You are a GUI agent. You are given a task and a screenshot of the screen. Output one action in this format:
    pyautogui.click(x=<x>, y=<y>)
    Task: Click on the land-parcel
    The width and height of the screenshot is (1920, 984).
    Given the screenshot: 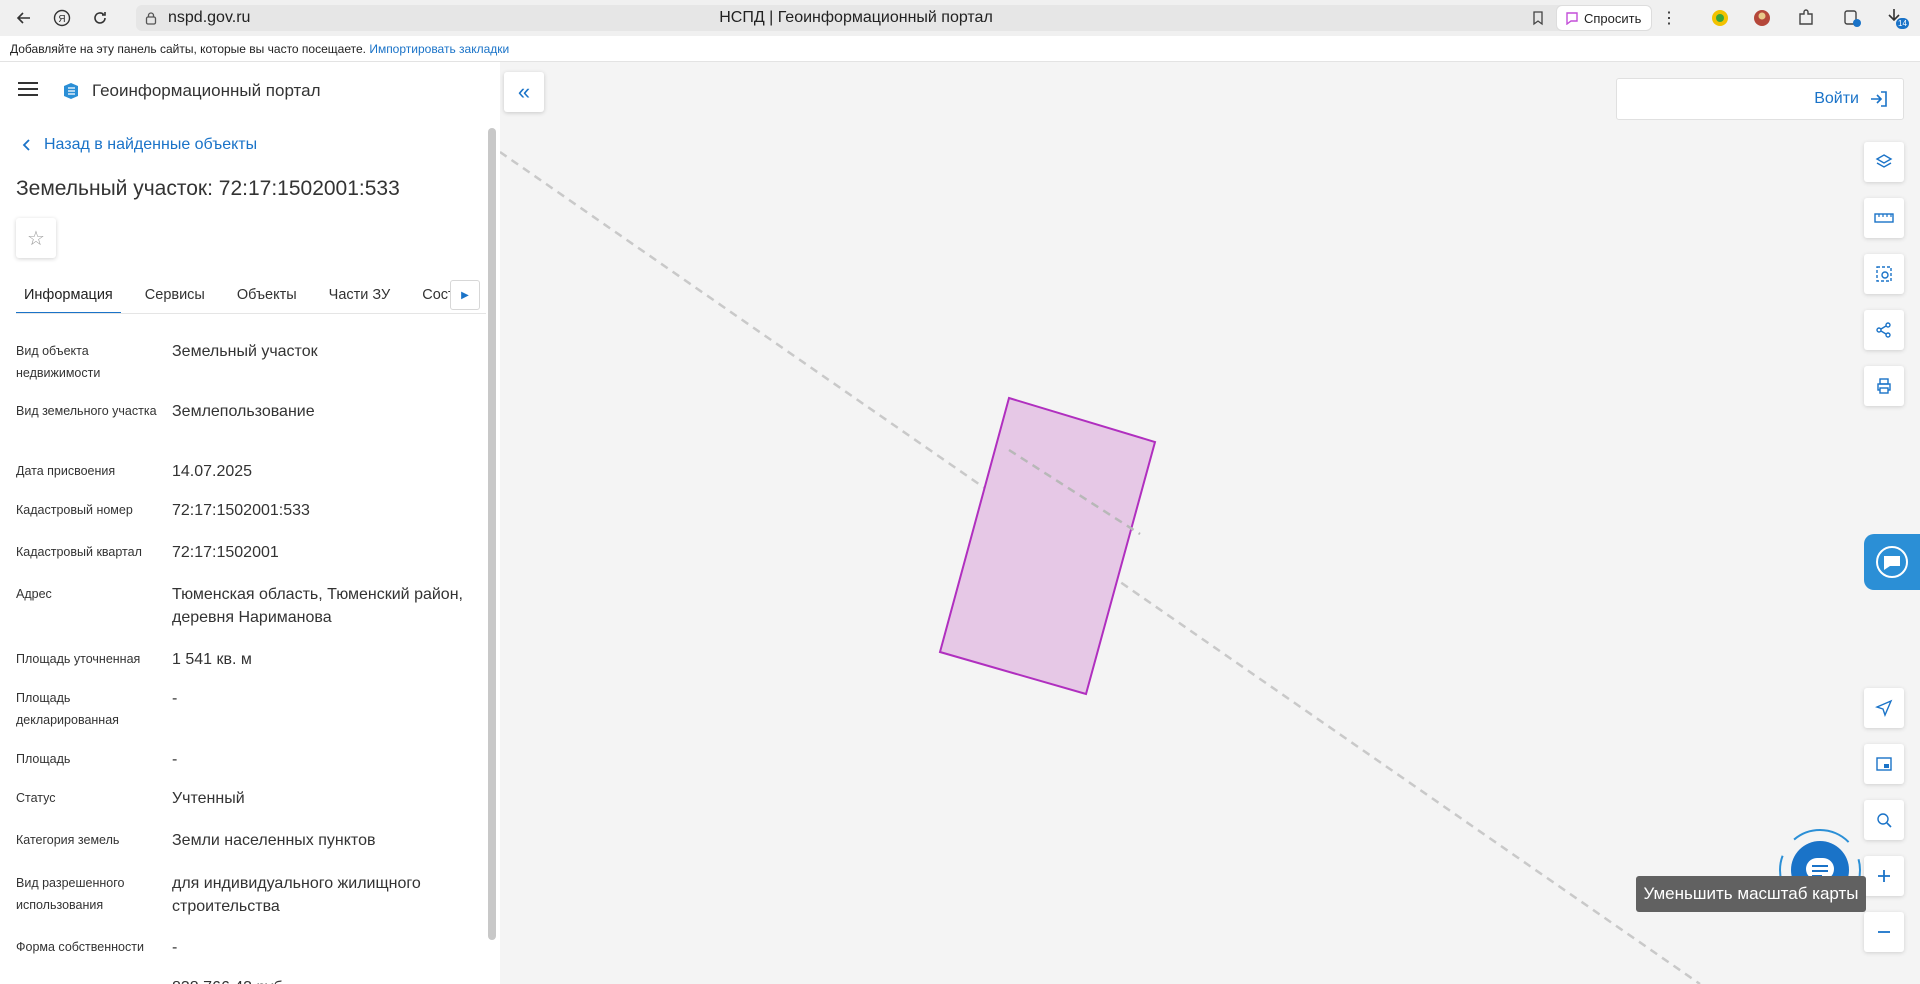 What is the action you would take?
    pyautogui.click(x=1047, y=546)
    